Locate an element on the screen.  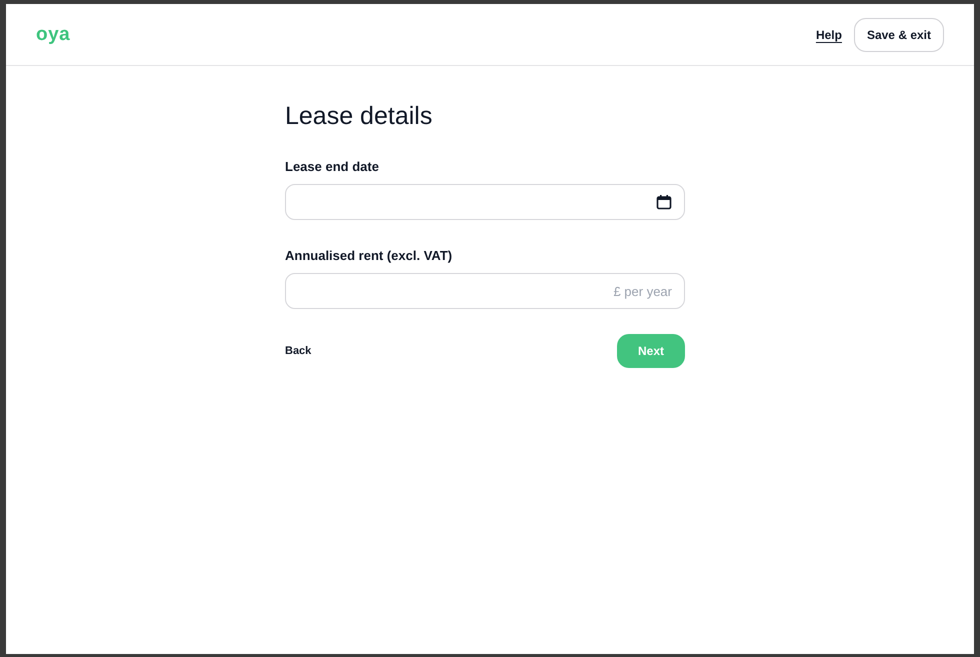
calendar-icon is located at coordinates (664, 202).